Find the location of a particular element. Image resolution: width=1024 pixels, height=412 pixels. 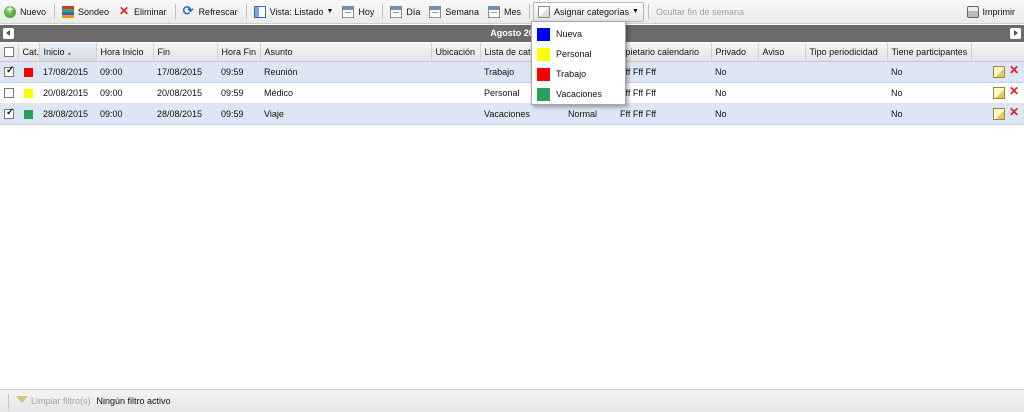

header-end-time: Hora Fin is located at coordinates (239, 52).